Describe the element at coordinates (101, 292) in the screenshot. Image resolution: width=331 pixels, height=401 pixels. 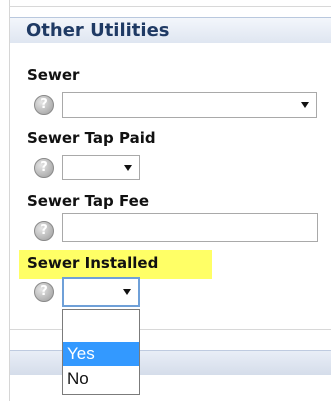
I see `sewer-installed-select` at that location.